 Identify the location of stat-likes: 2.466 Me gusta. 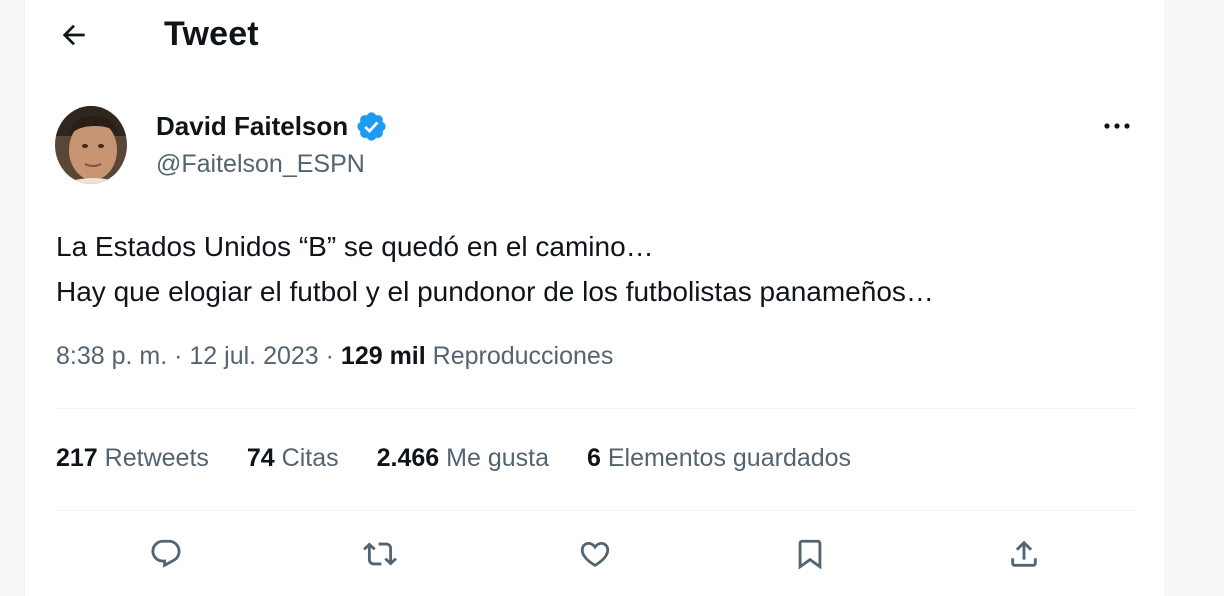
(463, 458).